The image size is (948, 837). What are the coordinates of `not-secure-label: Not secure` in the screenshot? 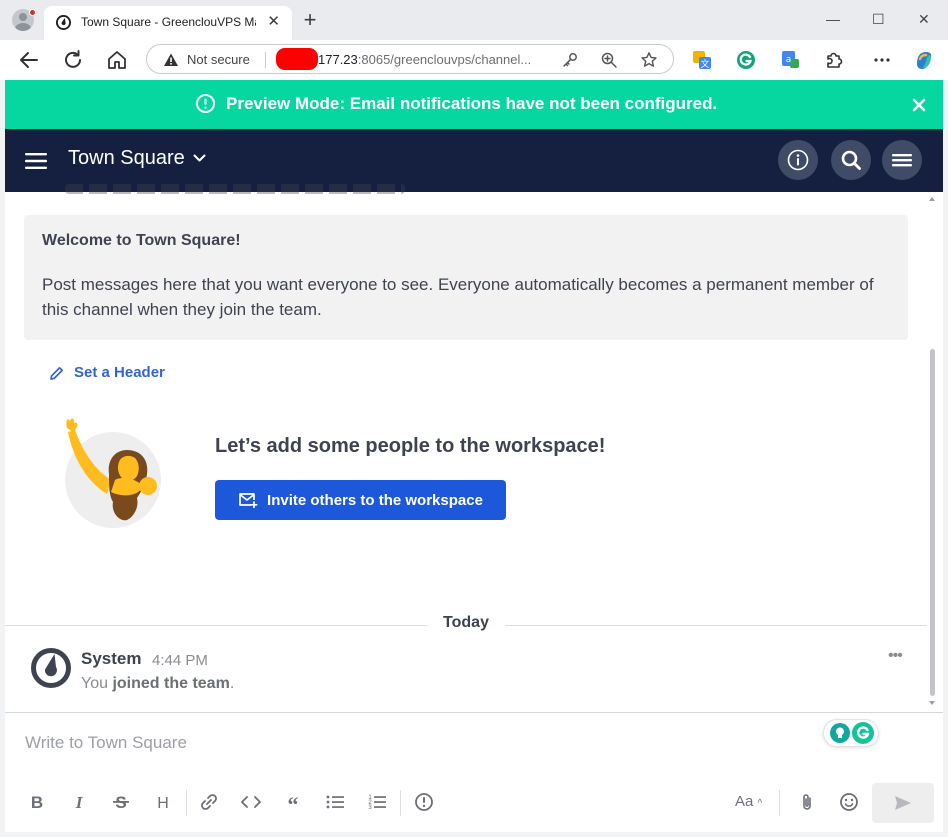 It's located at (218, 59).